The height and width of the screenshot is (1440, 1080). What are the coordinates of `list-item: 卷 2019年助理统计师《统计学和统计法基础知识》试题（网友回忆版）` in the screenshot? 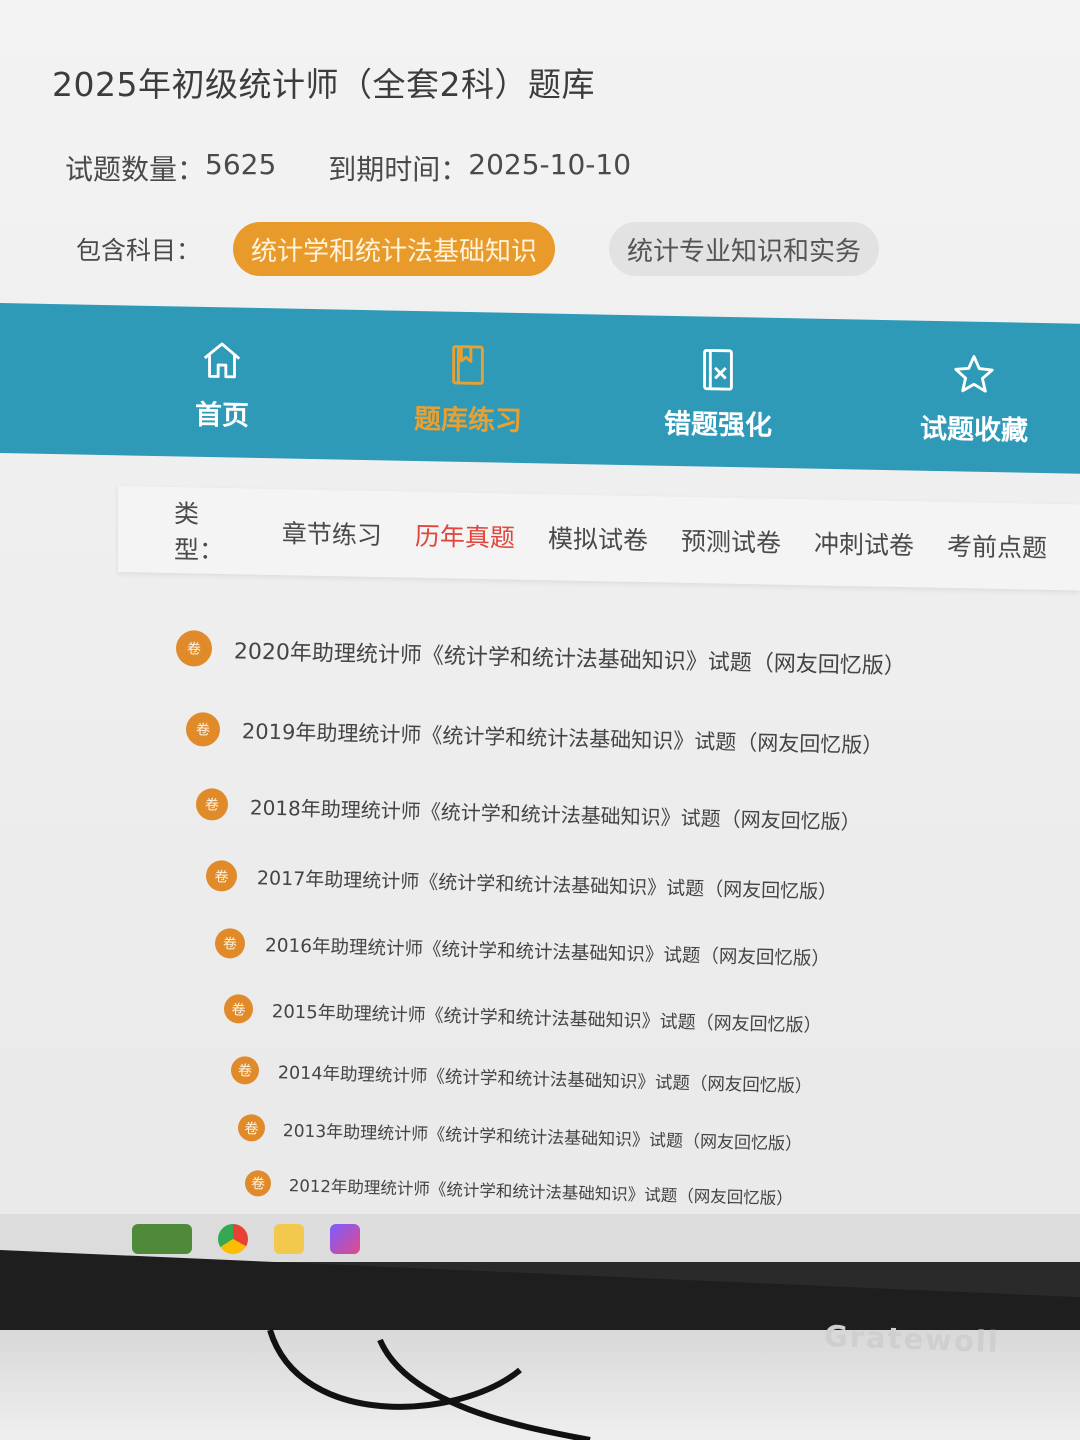 It's located at (534, 737).